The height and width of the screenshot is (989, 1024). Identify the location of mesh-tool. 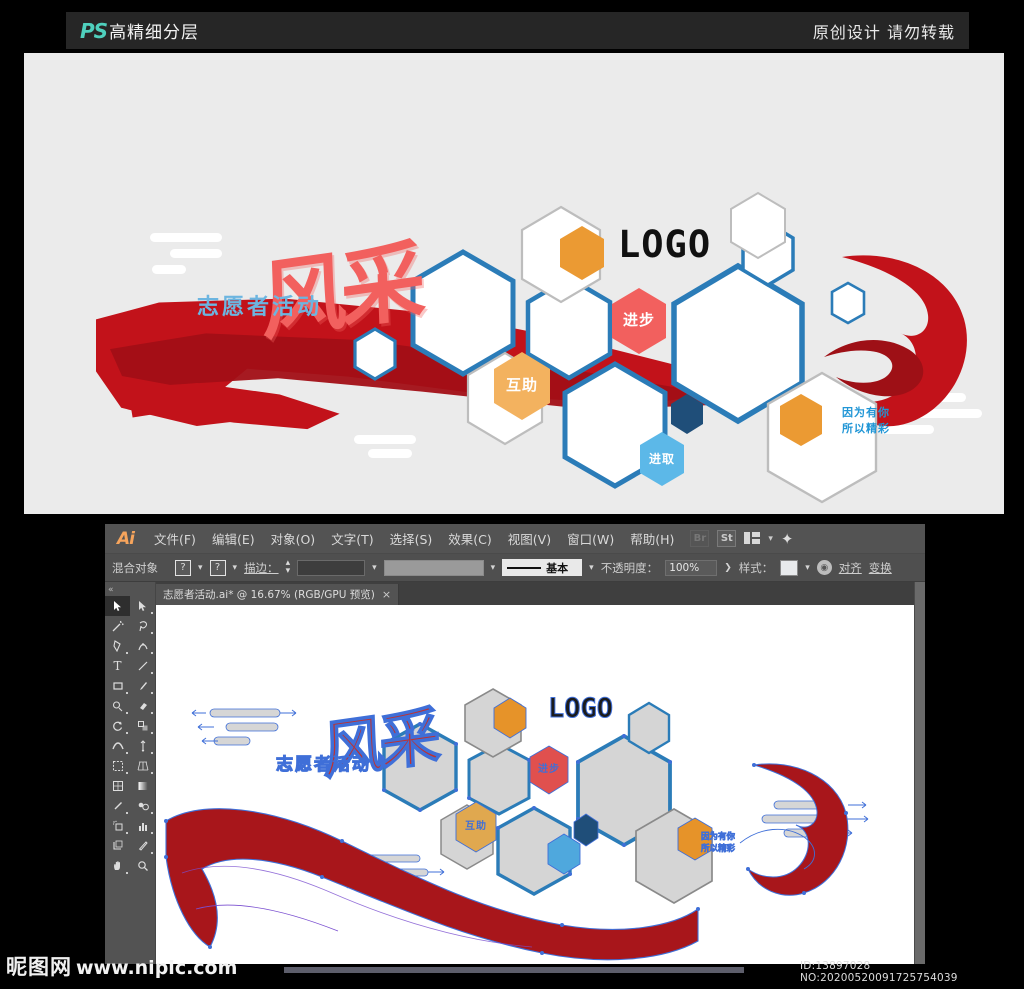
(117, 786).